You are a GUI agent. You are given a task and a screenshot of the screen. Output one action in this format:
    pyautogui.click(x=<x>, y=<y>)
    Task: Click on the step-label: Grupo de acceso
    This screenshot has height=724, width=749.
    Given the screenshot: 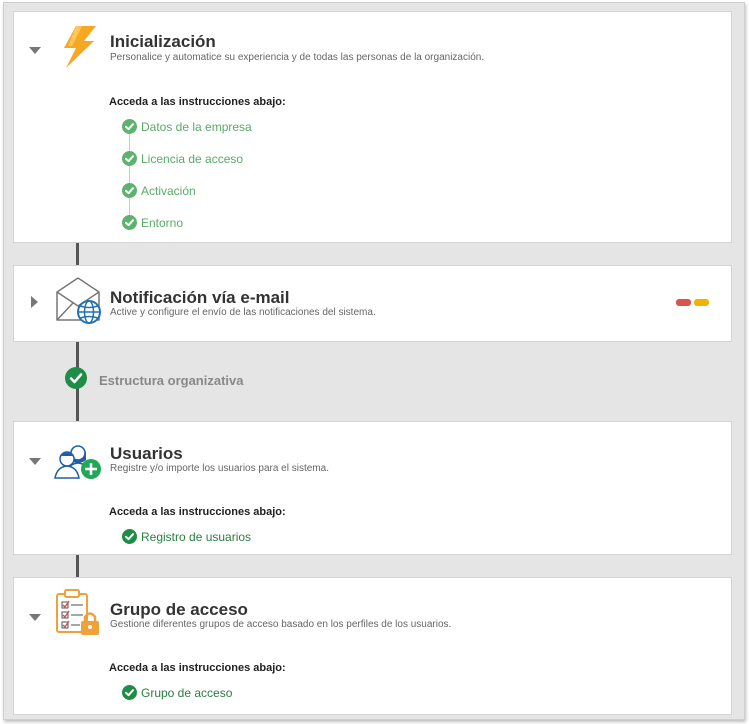 What is the action you would take?
    pyautogui.click(x=187, y=693)
    